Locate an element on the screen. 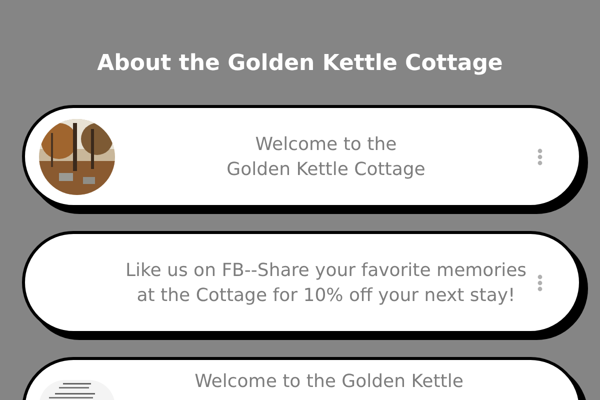  page-title: About the Golden Kettle Cottage is located at coordinates (300, 64).